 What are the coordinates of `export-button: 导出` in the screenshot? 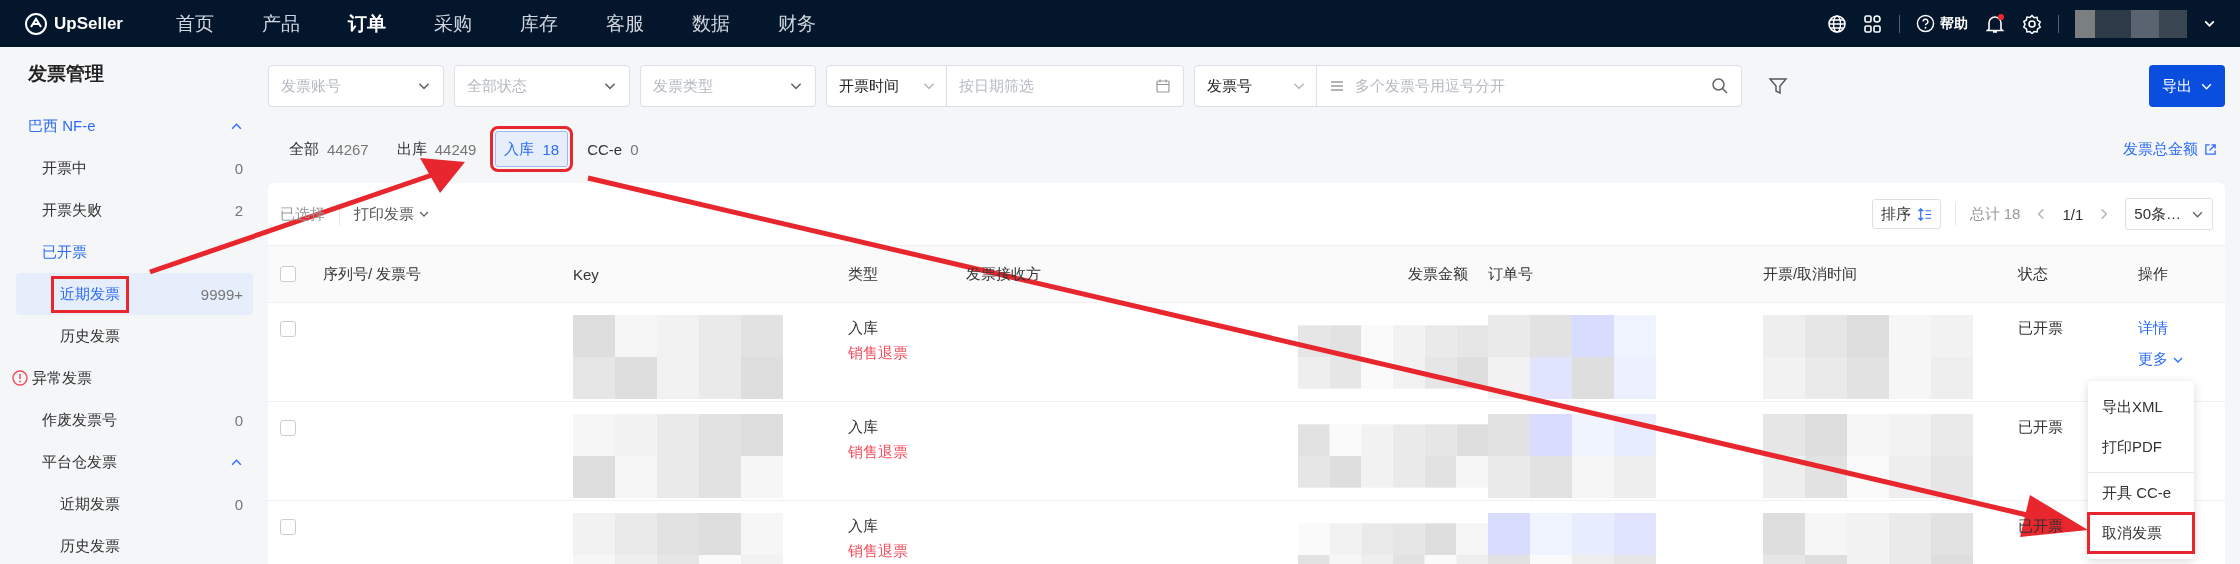 It's located at (2187, 86).